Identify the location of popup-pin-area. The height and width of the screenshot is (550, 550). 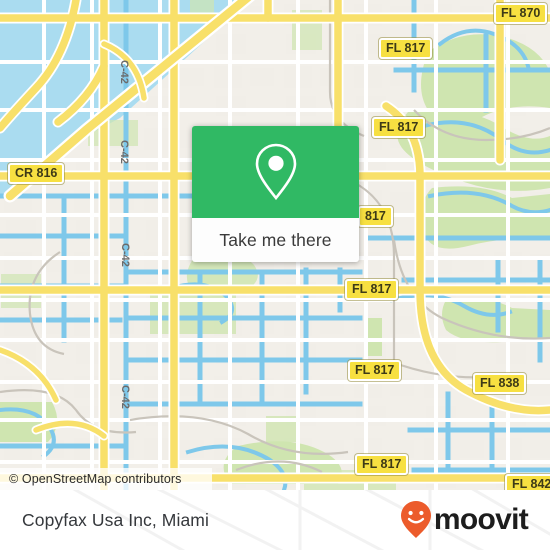
(275, 172).